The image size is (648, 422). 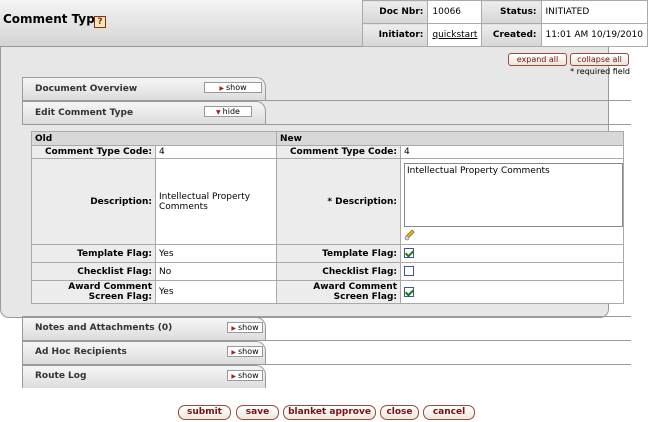 I want to click on created-label: Created:, so click(x=511, y=35).